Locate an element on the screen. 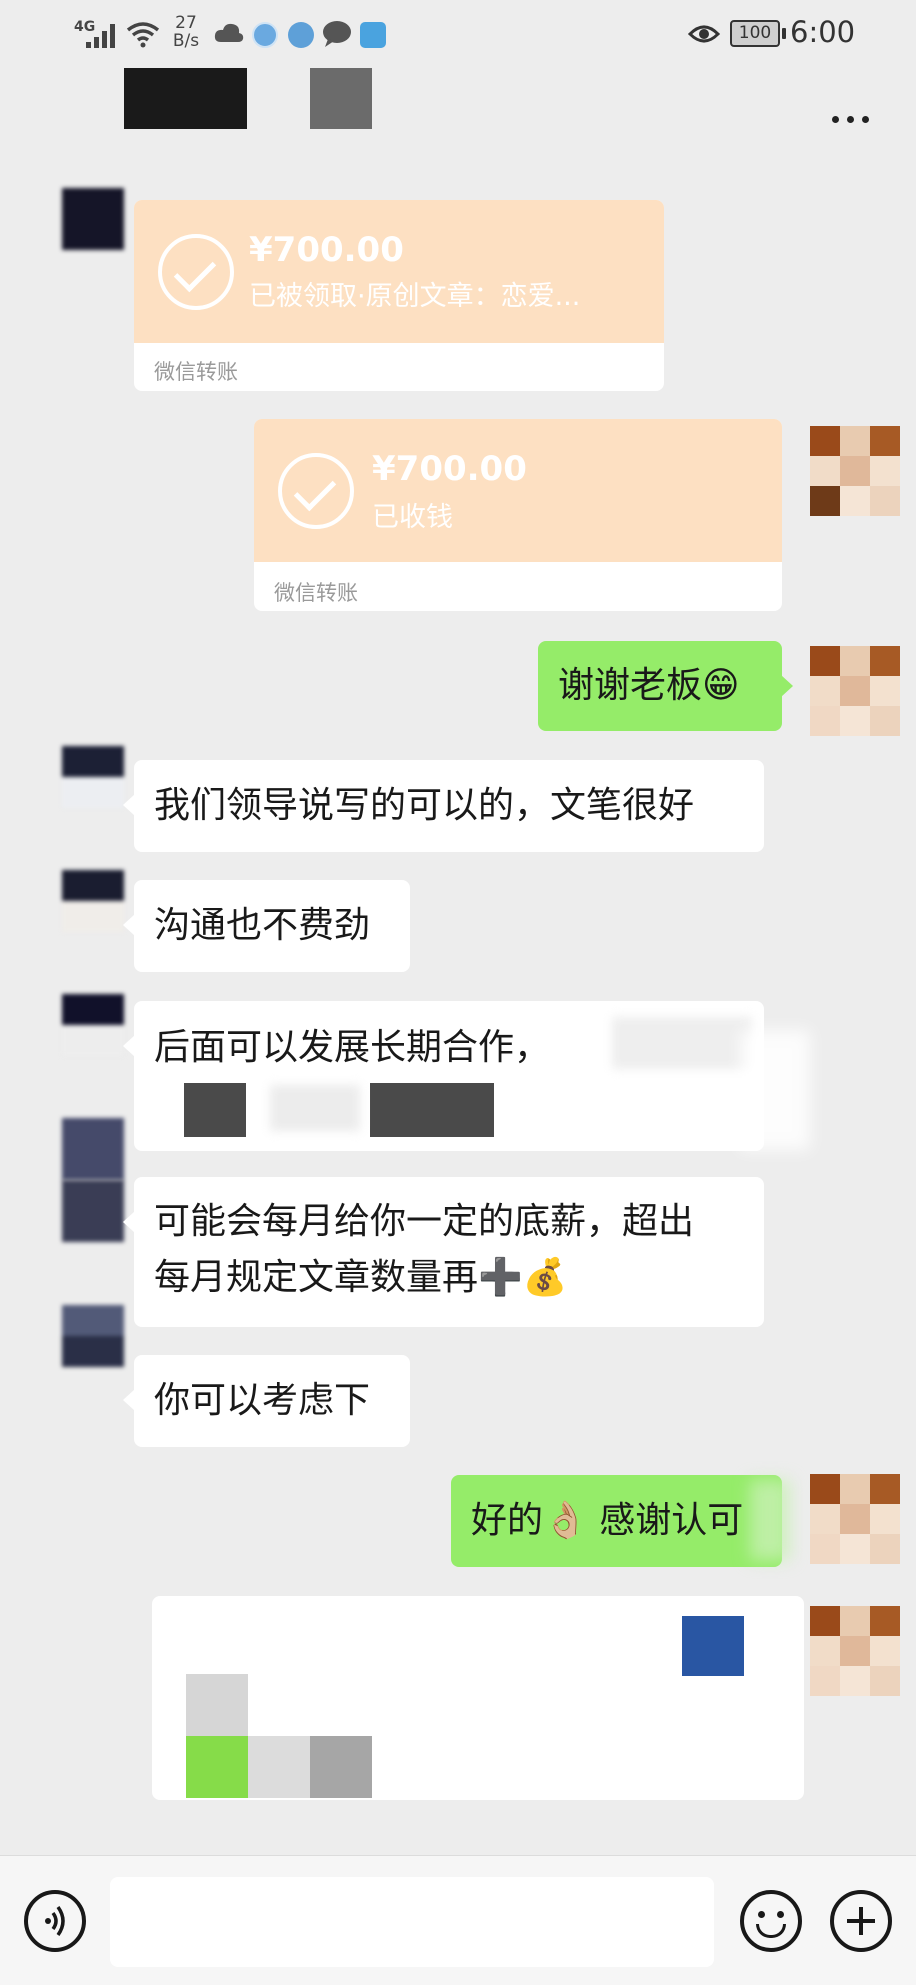 This screenshot has height=1985, width=916. sent-message: 好的👌🏼 感谢认可 is located at coordinates (616, 1521).